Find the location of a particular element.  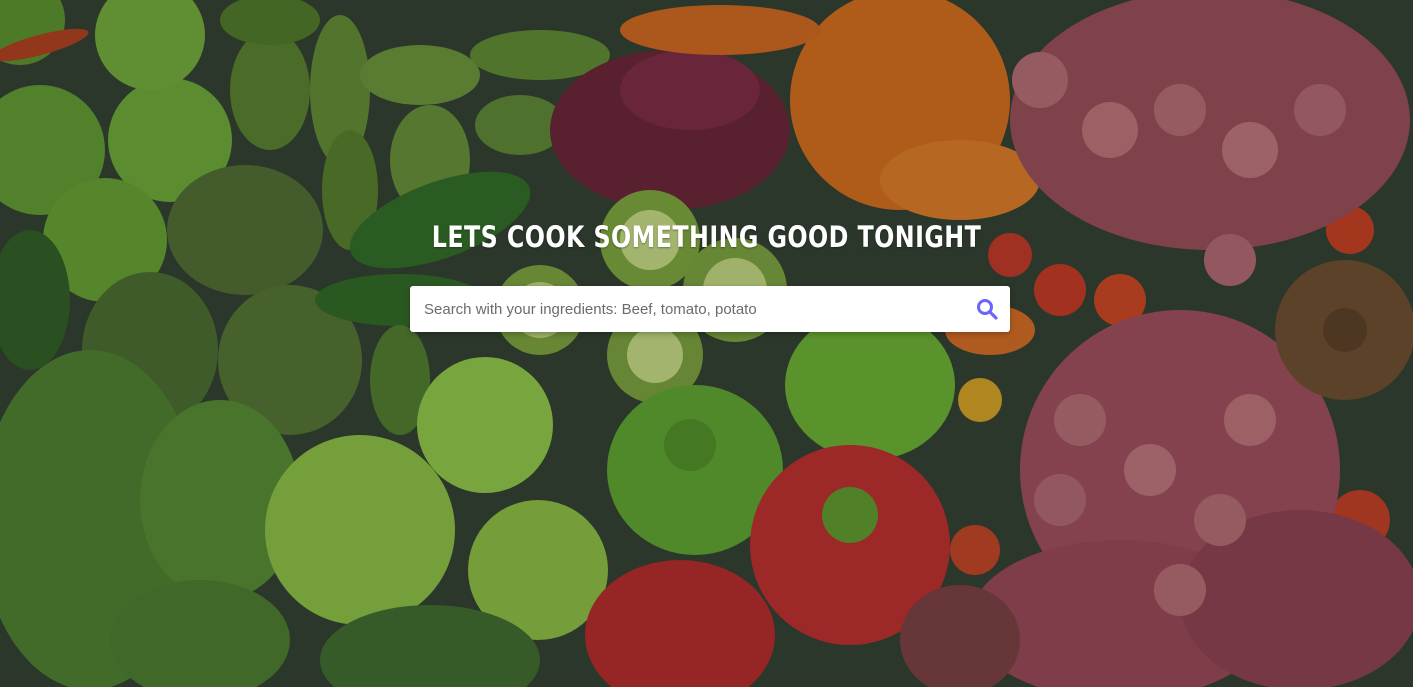

search-button is located at coordinates (987, 309).